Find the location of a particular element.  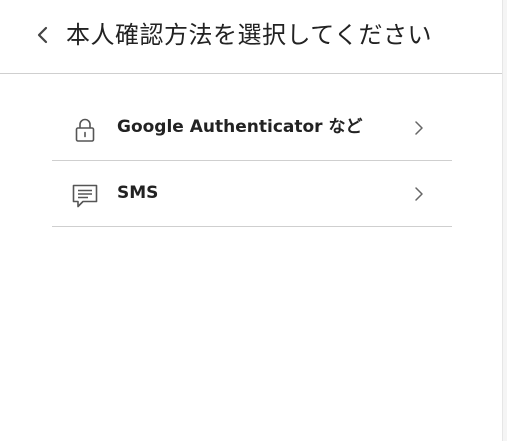

message-icon is located at coordinates (85, 196).